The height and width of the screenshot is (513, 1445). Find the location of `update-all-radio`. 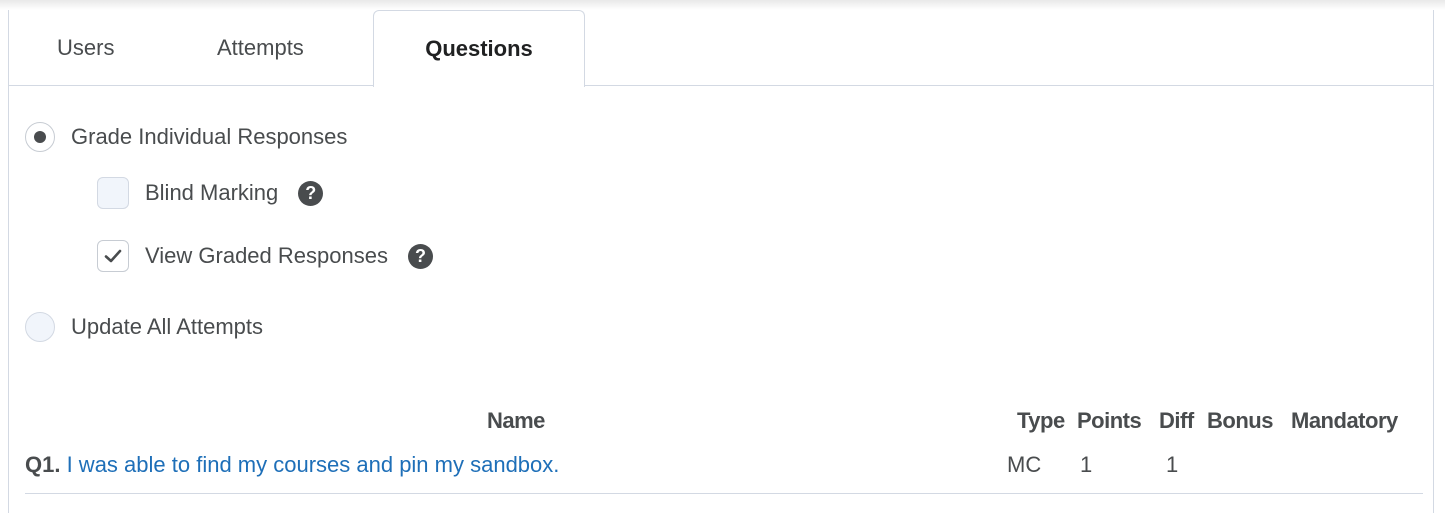

update-all-radio is located at coordinates (40, 327).